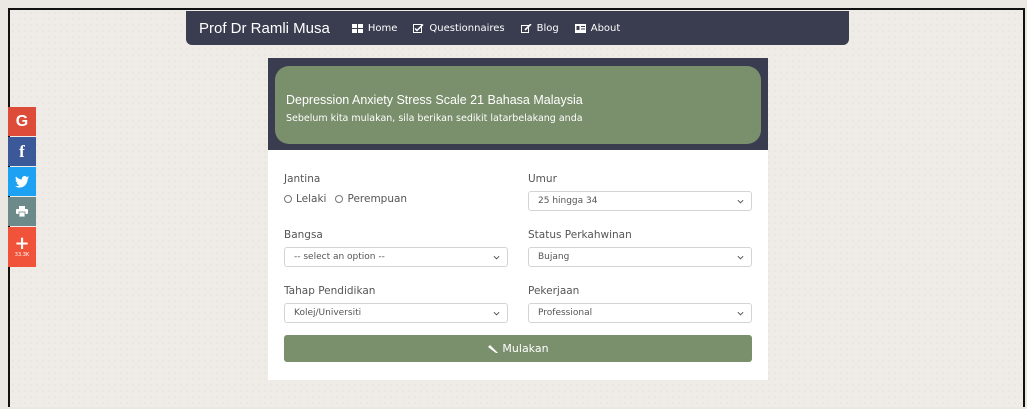 This screenshot has width=1027, height=409. I want to click on site-brand: Prof Dr Ramli Musa, so click(264, 28).